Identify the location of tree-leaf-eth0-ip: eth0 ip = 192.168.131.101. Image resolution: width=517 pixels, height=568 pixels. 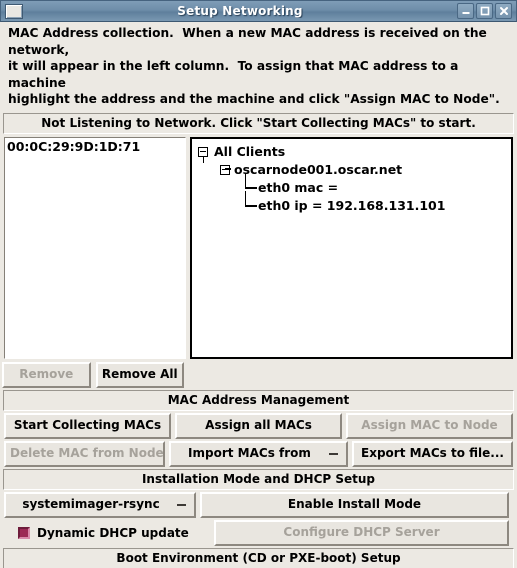
(377, 202).